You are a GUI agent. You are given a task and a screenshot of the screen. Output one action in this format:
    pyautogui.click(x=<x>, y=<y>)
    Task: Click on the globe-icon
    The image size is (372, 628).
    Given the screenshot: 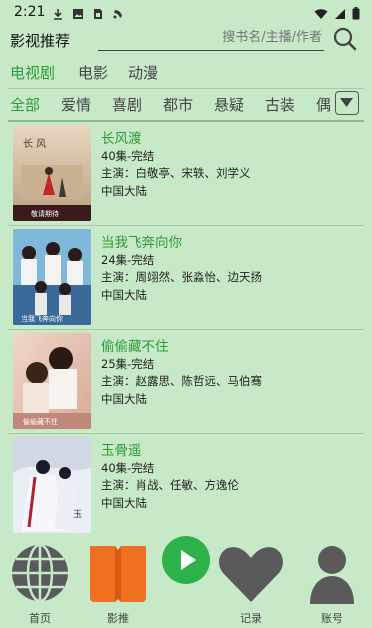 What is the action you would take?
    pyautogui.click(x=40, y=573)
    